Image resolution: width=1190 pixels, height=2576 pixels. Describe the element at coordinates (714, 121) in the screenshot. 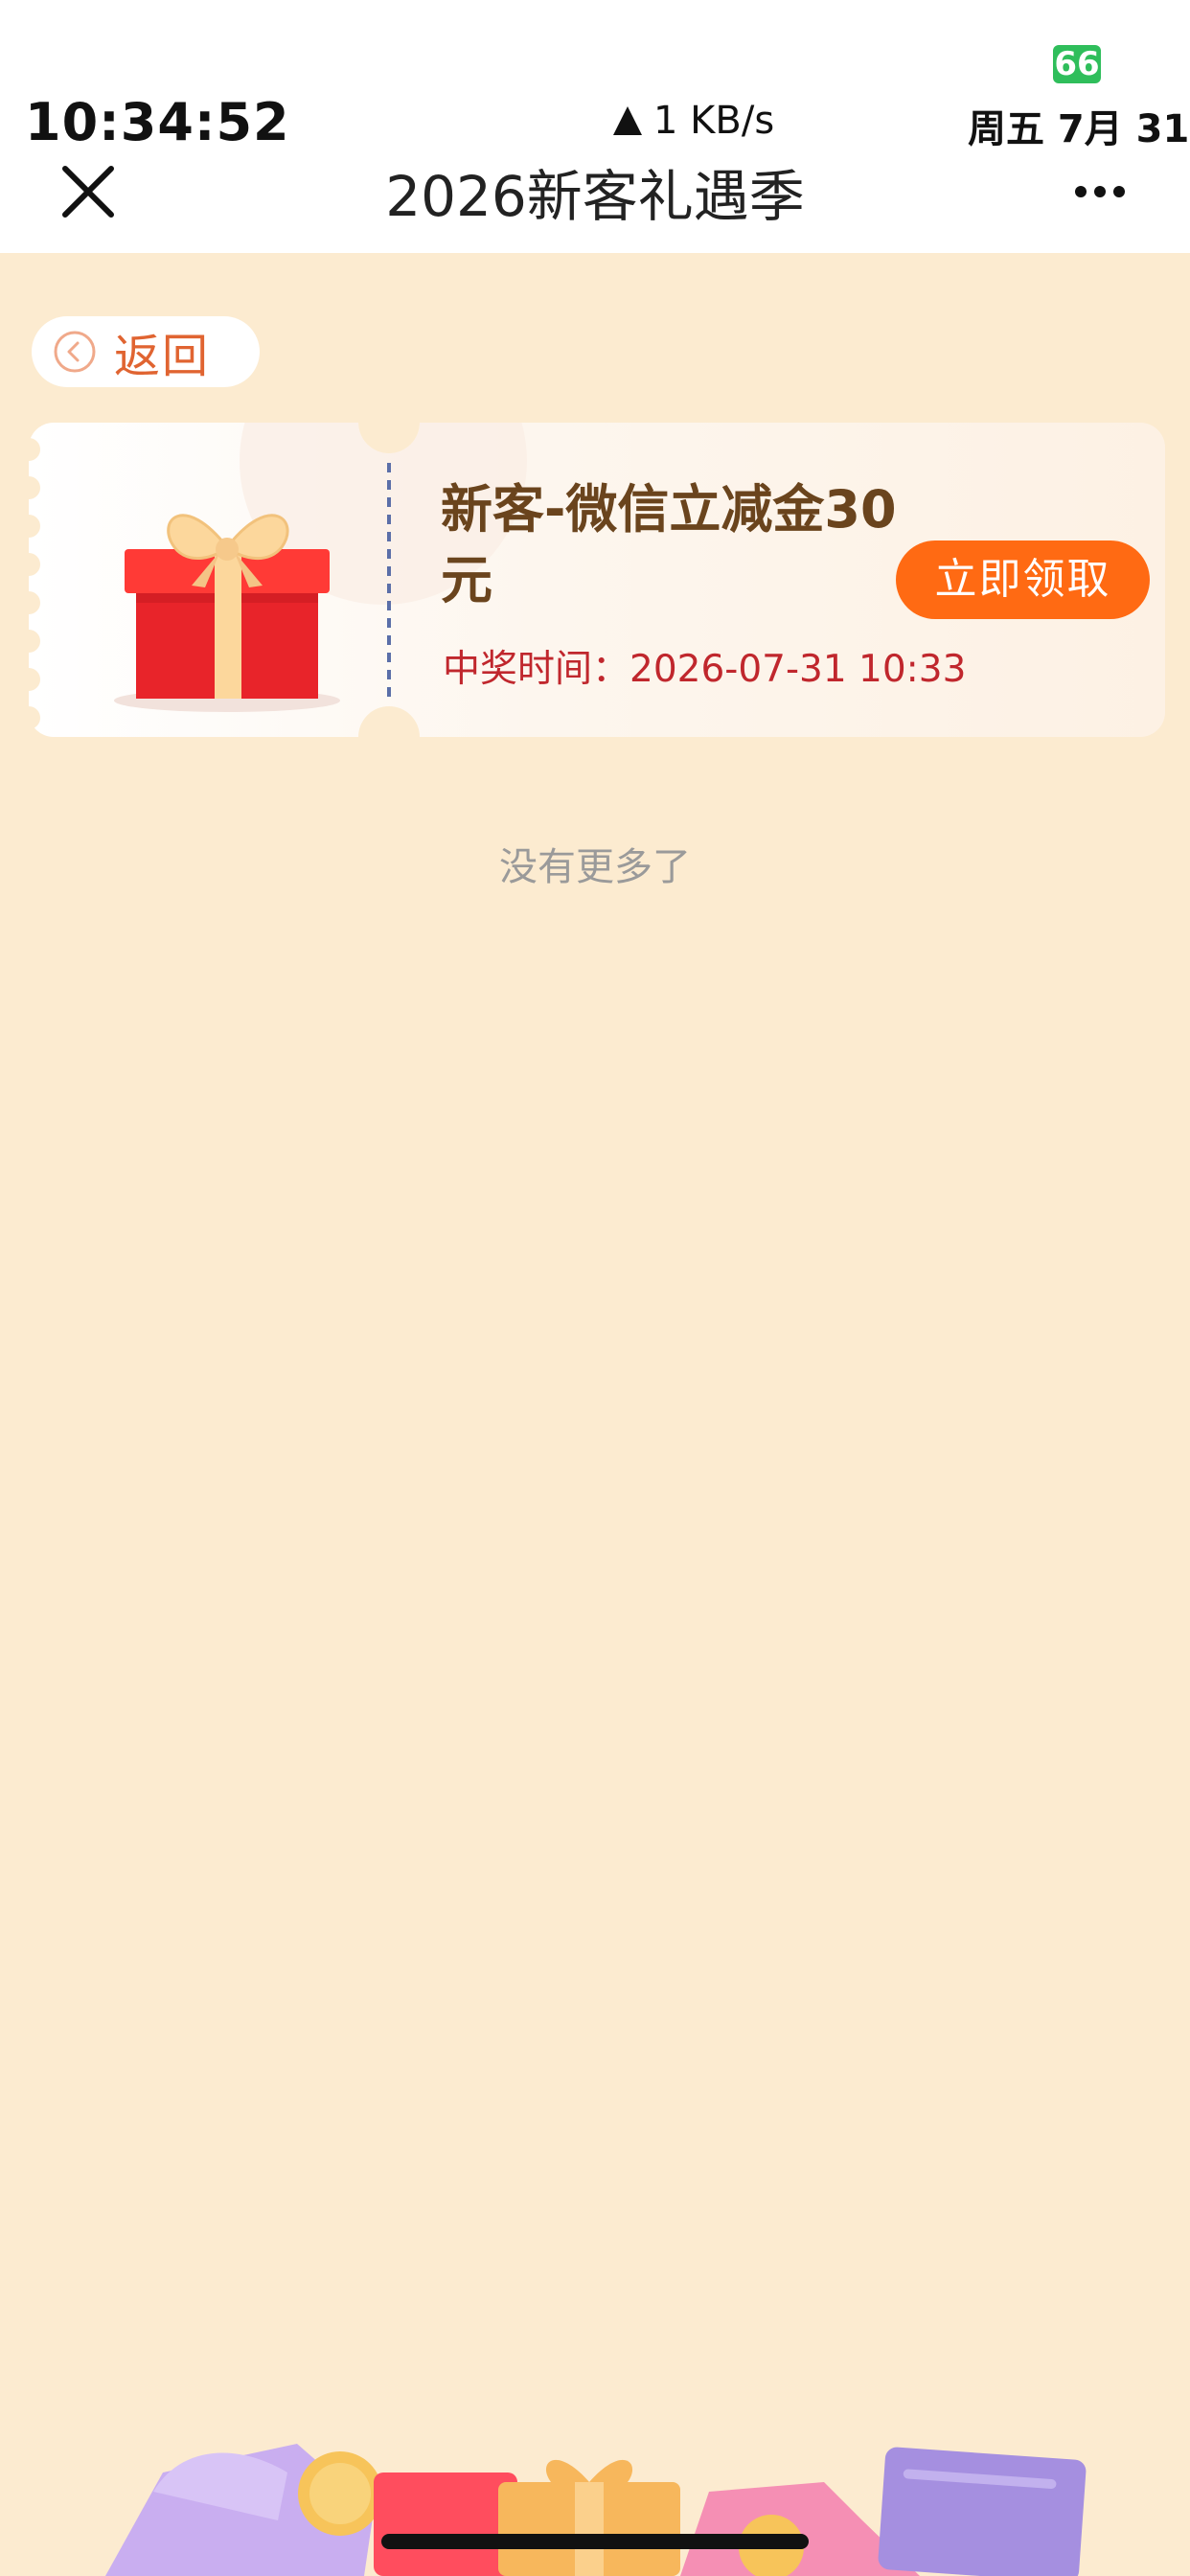

I see `network-speed-text: 1 KB/s` at that location.